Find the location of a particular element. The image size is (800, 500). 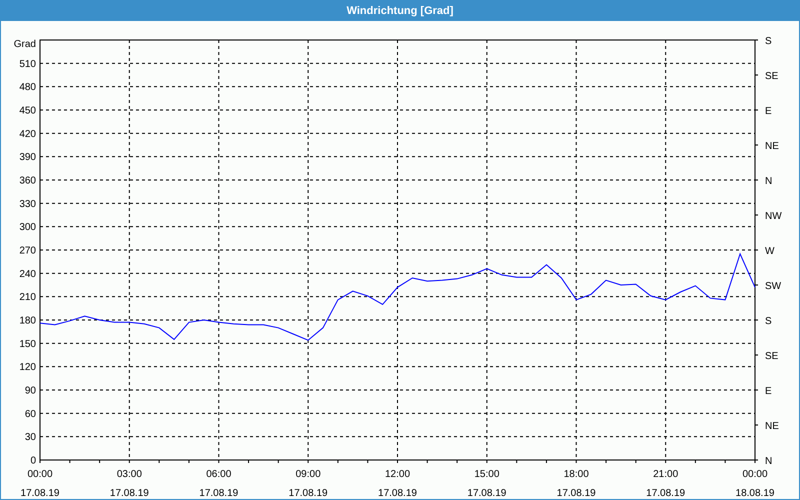

axis-label: 240 is located at coordinates (27, 274).